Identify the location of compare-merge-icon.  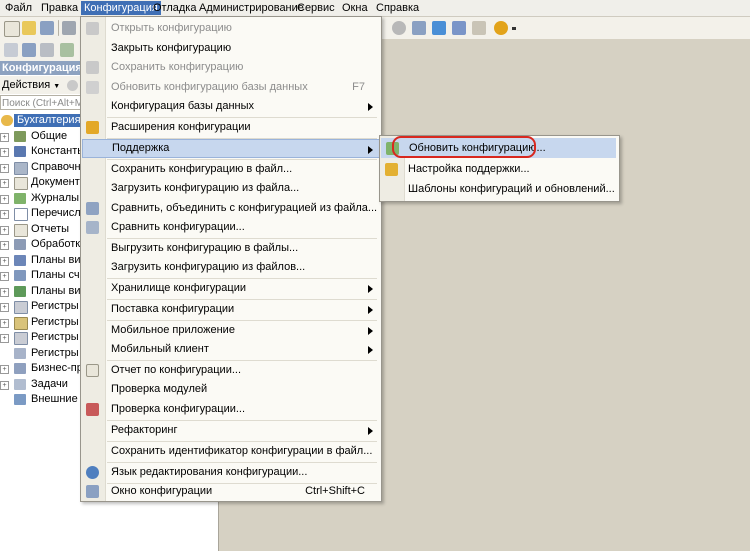
(92, 208).